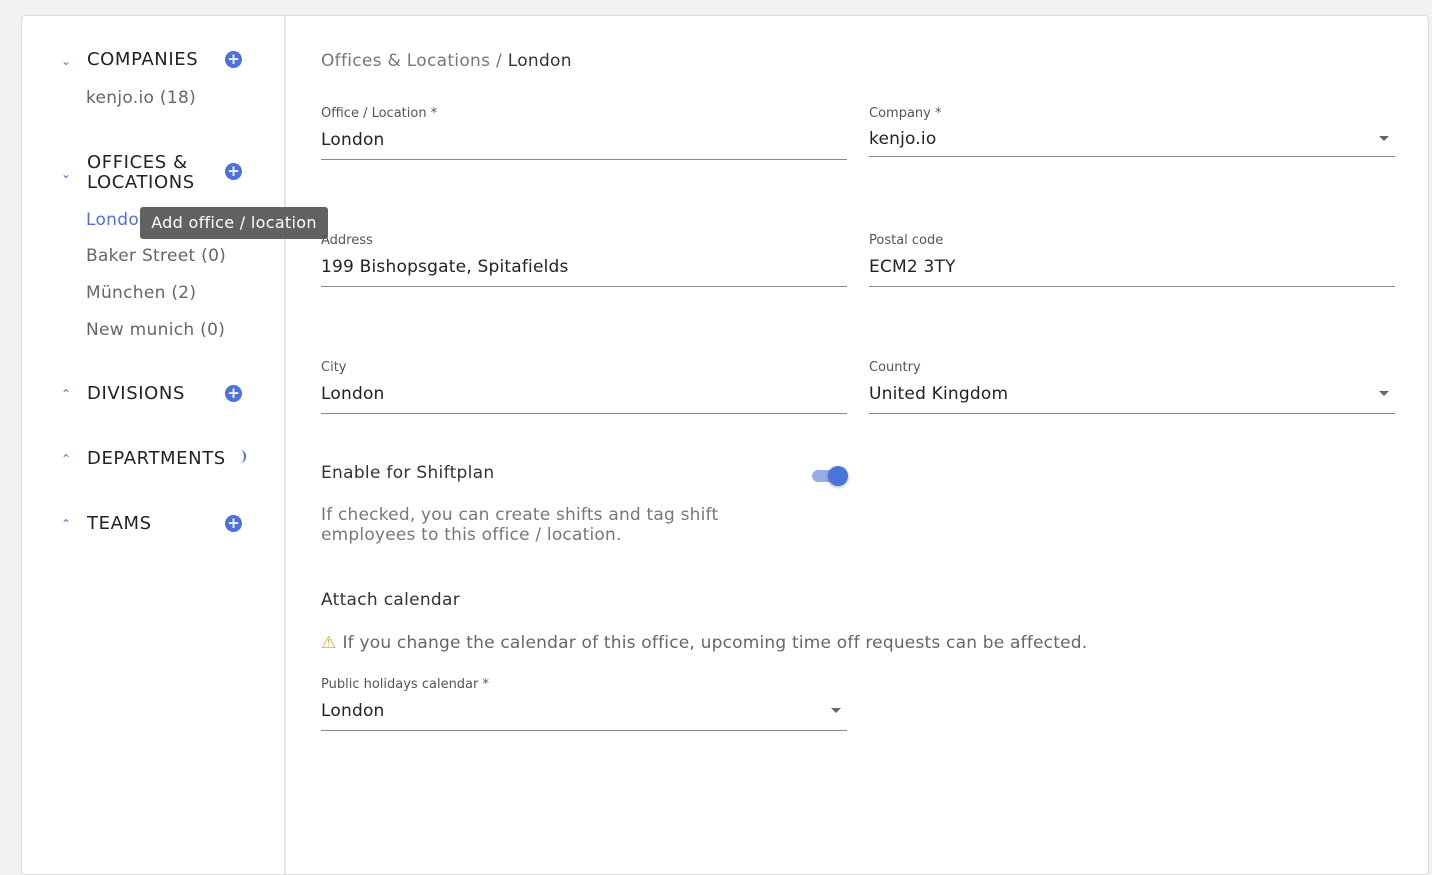 The height and width of the screenshot is (875, 1432). I want to click on section-title-divisions: DIVISIONS, so click(136, 393).